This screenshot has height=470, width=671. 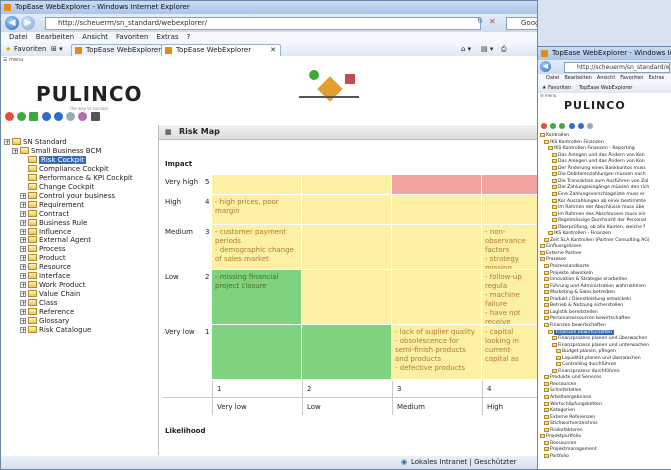 I want to click on second-tree-node: Produkte und Services, so click(x=572, y=378).